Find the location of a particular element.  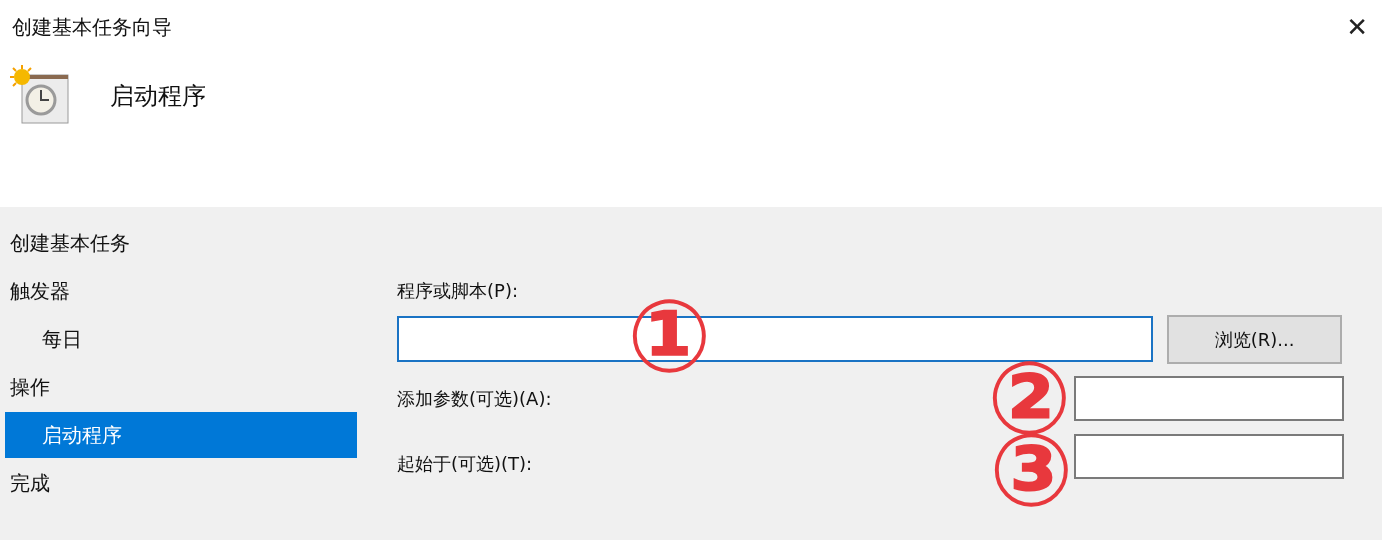

page-heading: 启动程序 is located at coordinates (158, 96).